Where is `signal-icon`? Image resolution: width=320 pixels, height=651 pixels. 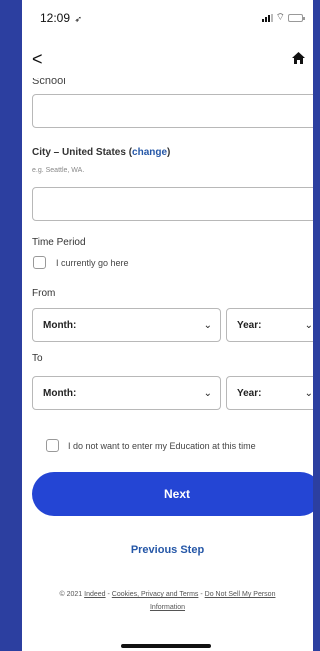
signal-icon is located at coordinates (267, 18).